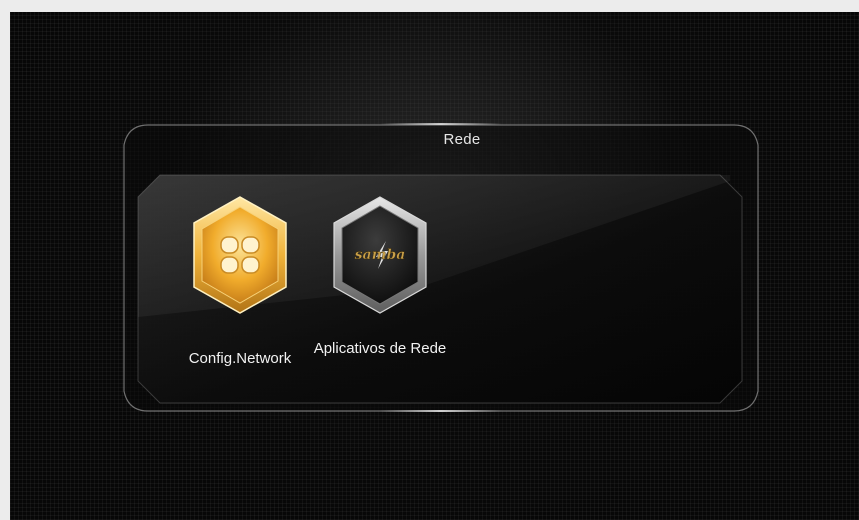 The width and height of the screenshot is (859, 520). I want to click on samba-logo-text: samba, so click(380, 255).